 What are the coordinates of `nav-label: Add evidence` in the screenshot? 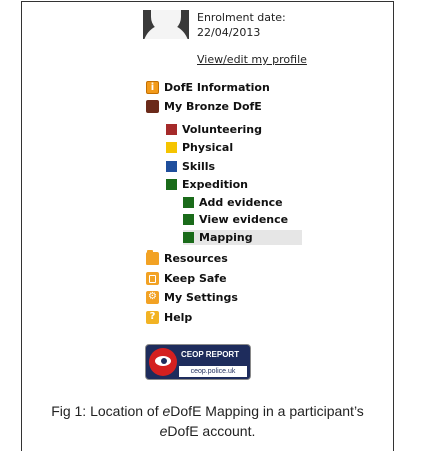 It's located at (241, 202).